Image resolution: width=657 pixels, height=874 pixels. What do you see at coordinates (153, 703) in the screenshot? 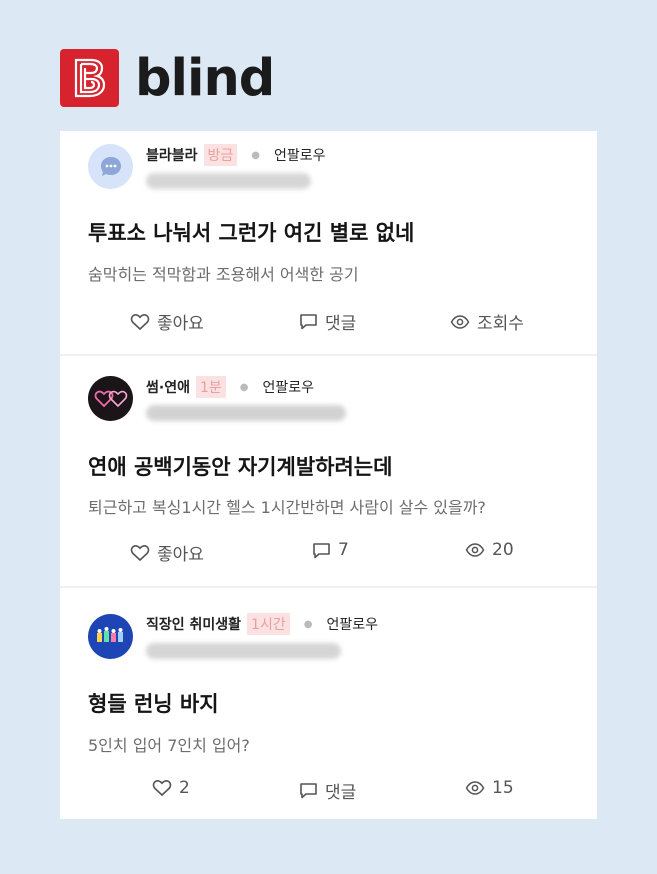
I see `post-title: 형들 런닝 바지` at bounding box center [153, 703].